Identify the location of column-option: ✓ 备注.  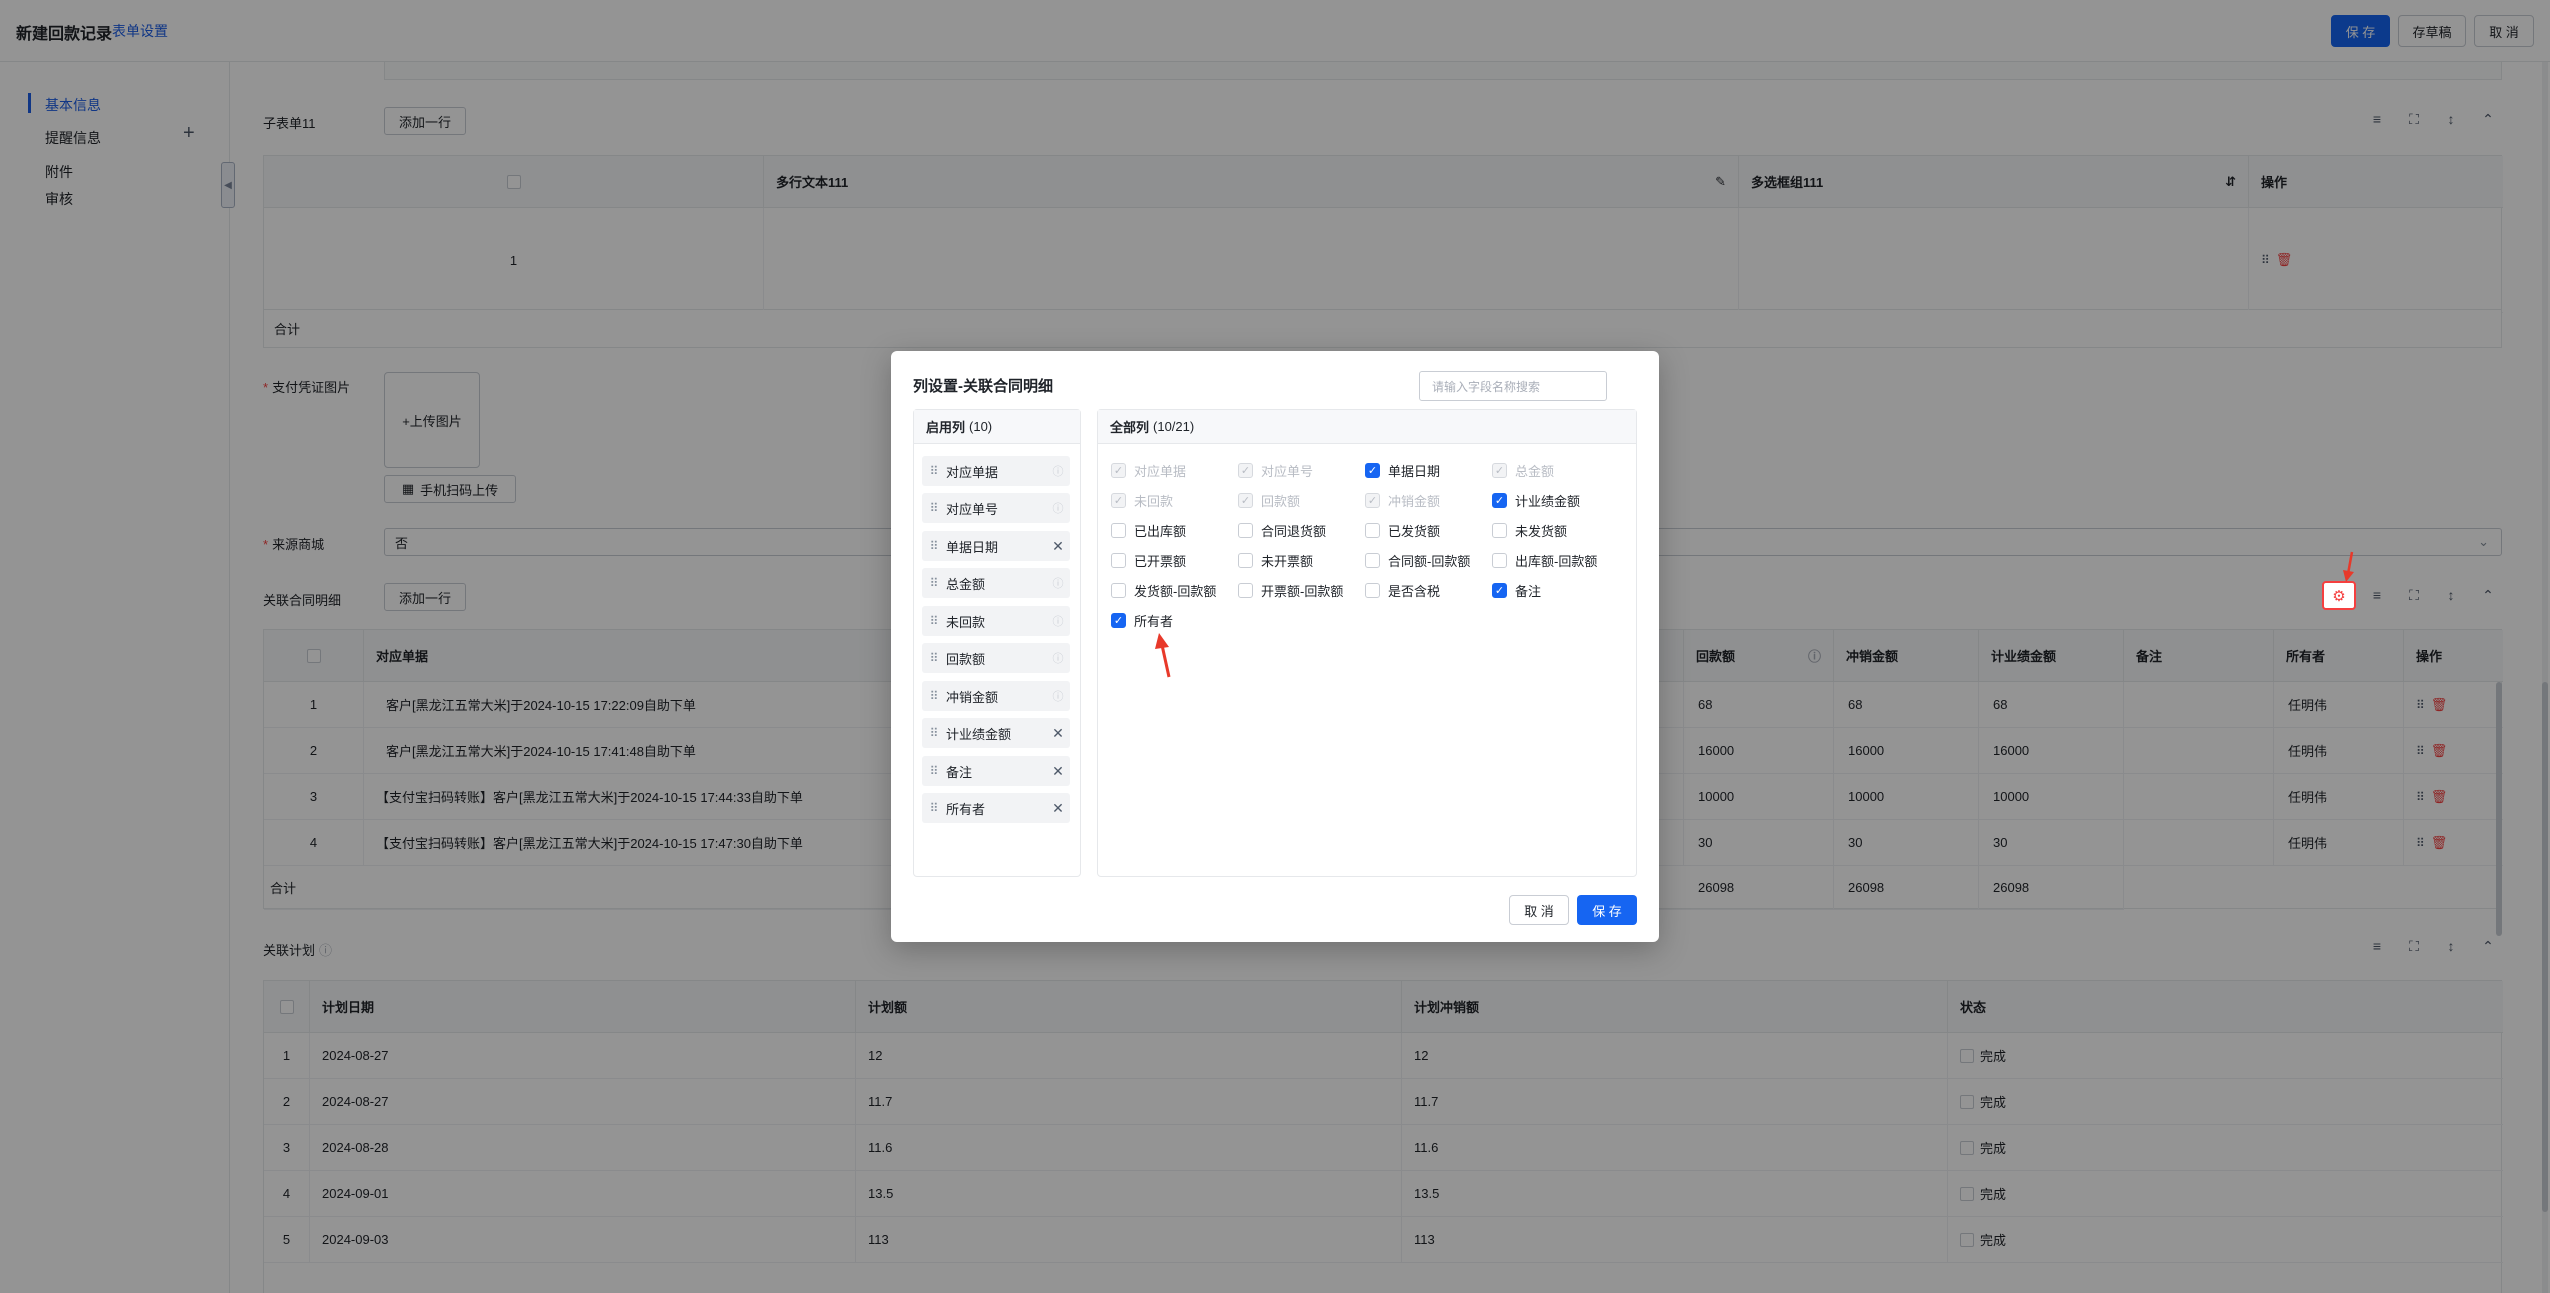
(1516, 590).